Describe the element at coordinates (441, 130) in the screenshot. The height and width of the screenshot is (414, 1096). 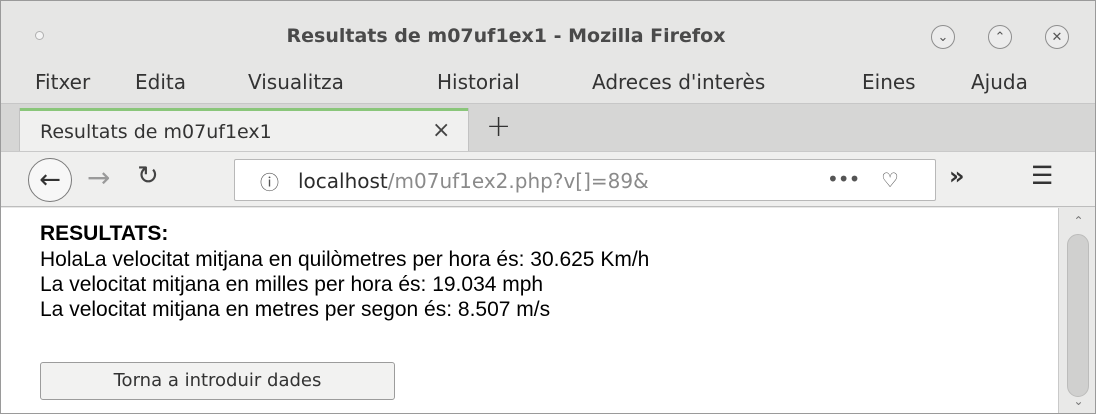
I see `tab-close-icon: ×` at that location.